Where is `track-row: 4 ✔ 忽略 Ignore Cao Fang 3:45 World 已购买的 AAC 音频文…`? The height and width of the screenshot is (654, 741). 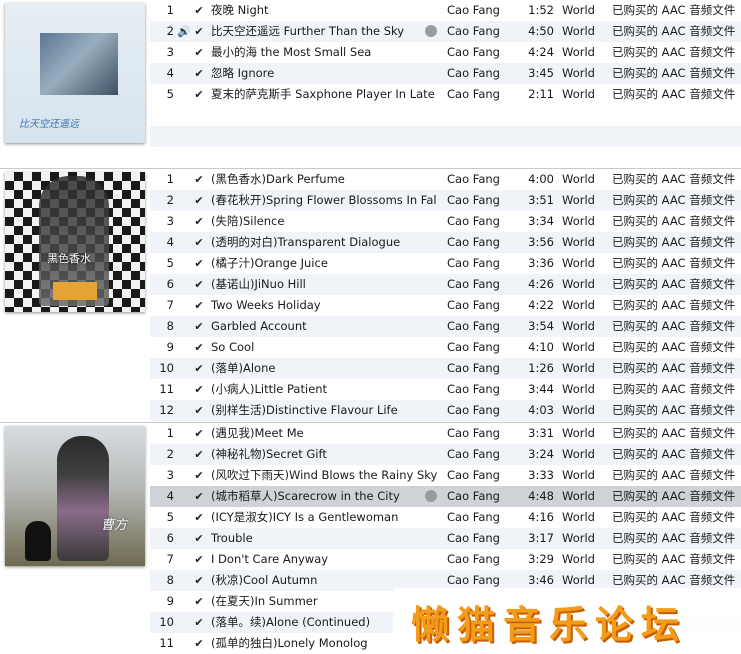
track-row: 4 ✔ 忽略 Ignore Cao Fang 3:45 World 已购买的 AAC 音频文… is located at coordinates (445, 73).